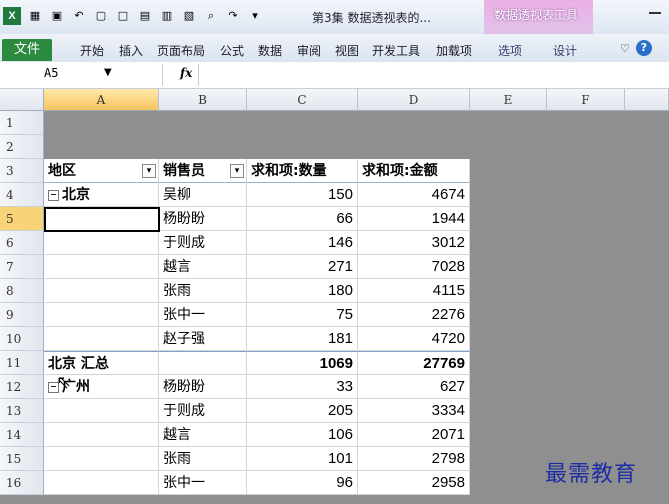  What do you see at coordinates (454, 50) in the screenshot?
I see `tab-addins: 加载项` at bounding box center [454, 50].